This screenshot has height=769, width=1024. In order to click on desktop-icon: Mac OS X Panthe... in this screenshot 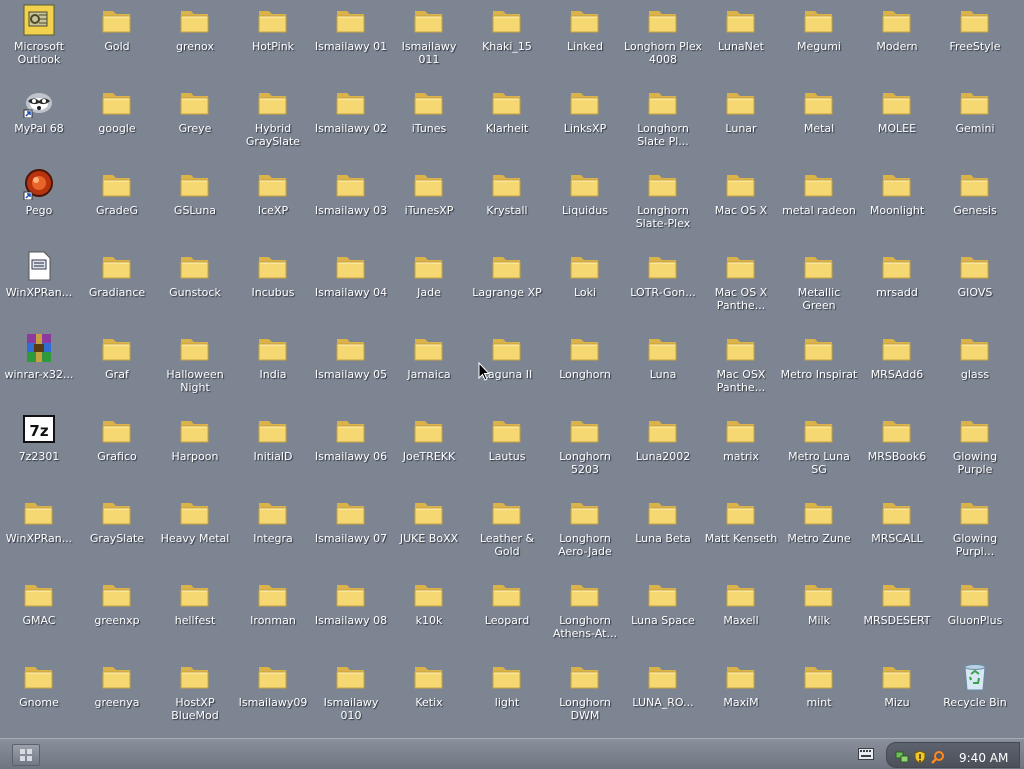, I will do `click(741, 287)`.